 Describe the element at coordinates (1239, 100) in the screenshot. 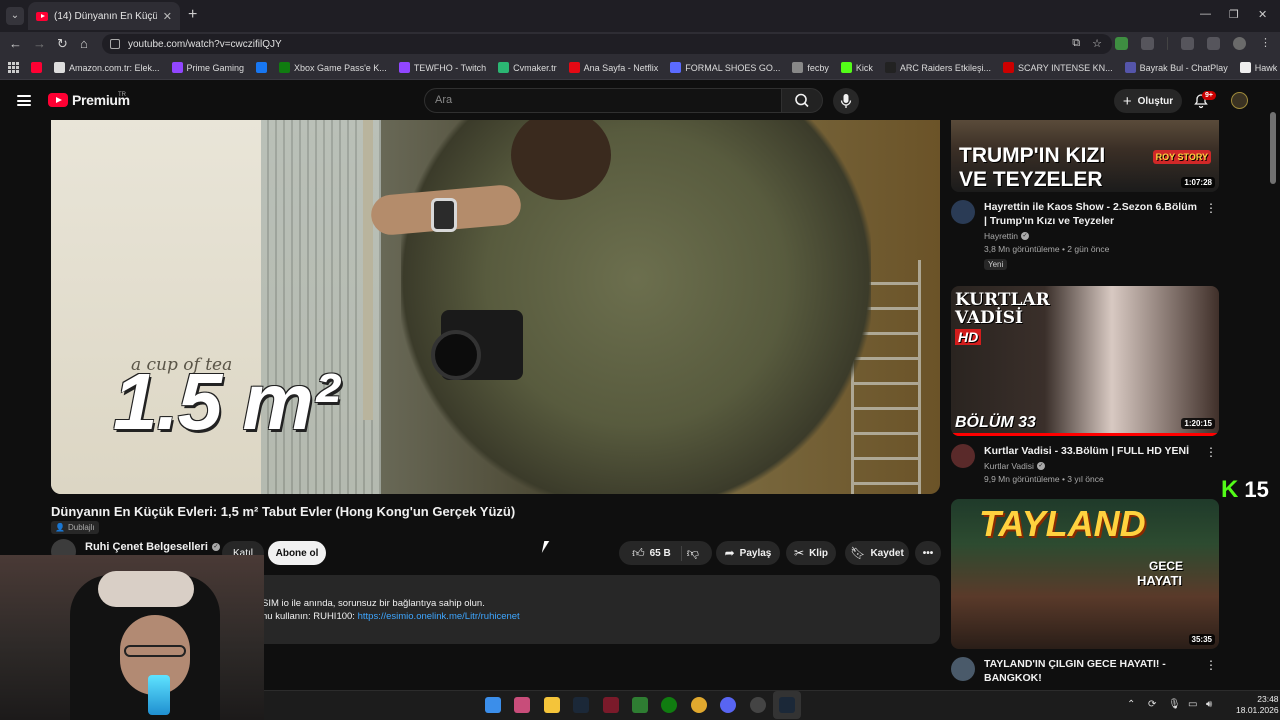

I see `account-avatar` at that location.